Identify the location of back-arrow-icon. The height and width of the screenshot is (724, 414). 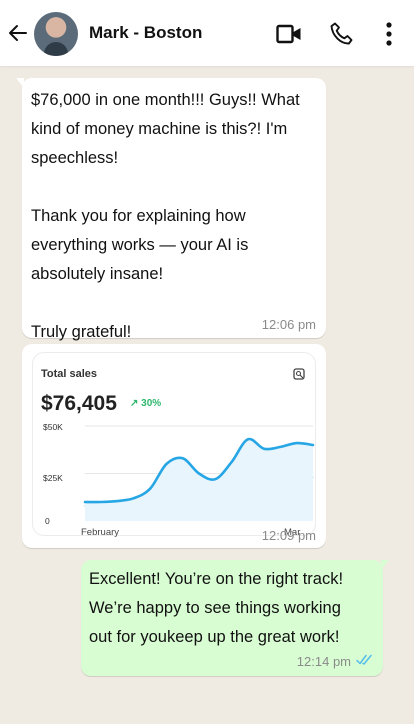
(18, 33).